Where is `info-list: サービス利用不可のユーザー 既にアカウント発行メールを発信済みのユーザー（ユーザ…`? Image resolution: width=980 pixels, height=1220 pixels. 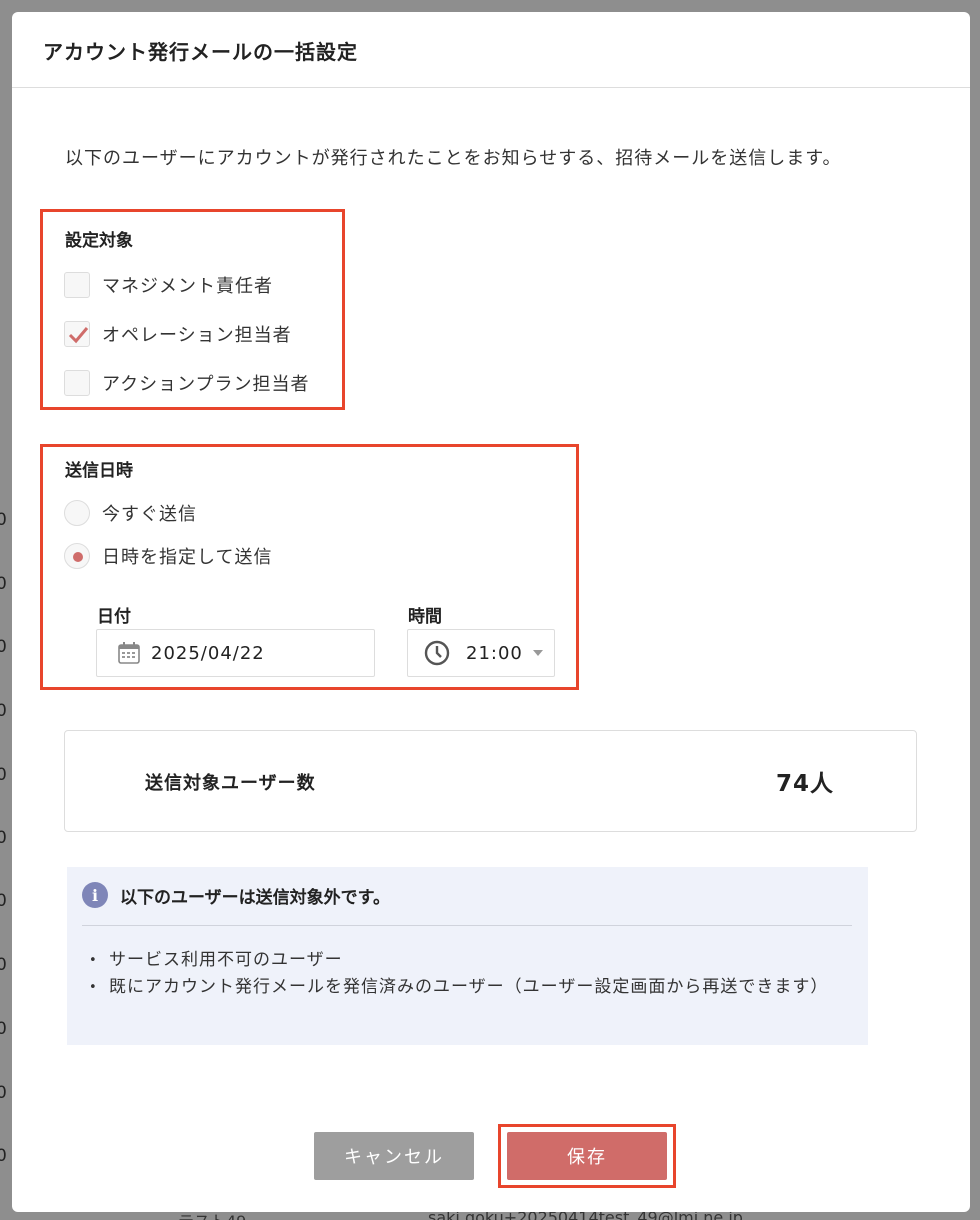
info-list: サービス利用不可のユーザー 既にアカウント発行メールを発信済みのユーザー（ユーザ… is located at coordinates (471, 974).